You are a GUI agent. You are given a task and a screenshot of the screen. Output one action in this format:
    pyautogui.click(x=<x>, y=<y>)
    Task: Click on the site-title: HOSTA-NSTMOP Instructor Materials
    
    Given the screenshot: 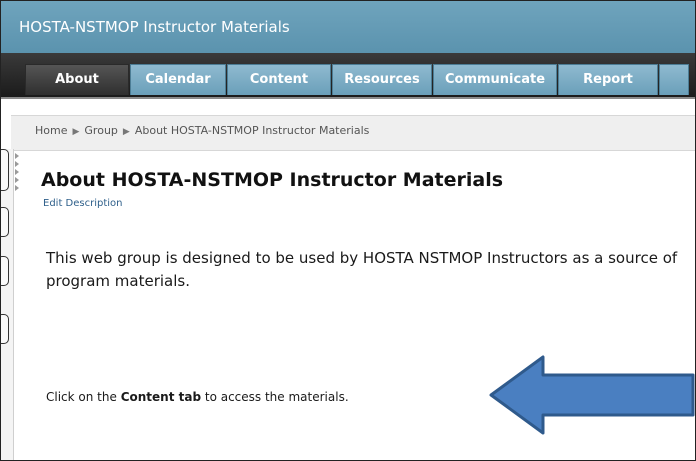 What is the action you would take?
    pyautogui.click(x=154, y=27)
    